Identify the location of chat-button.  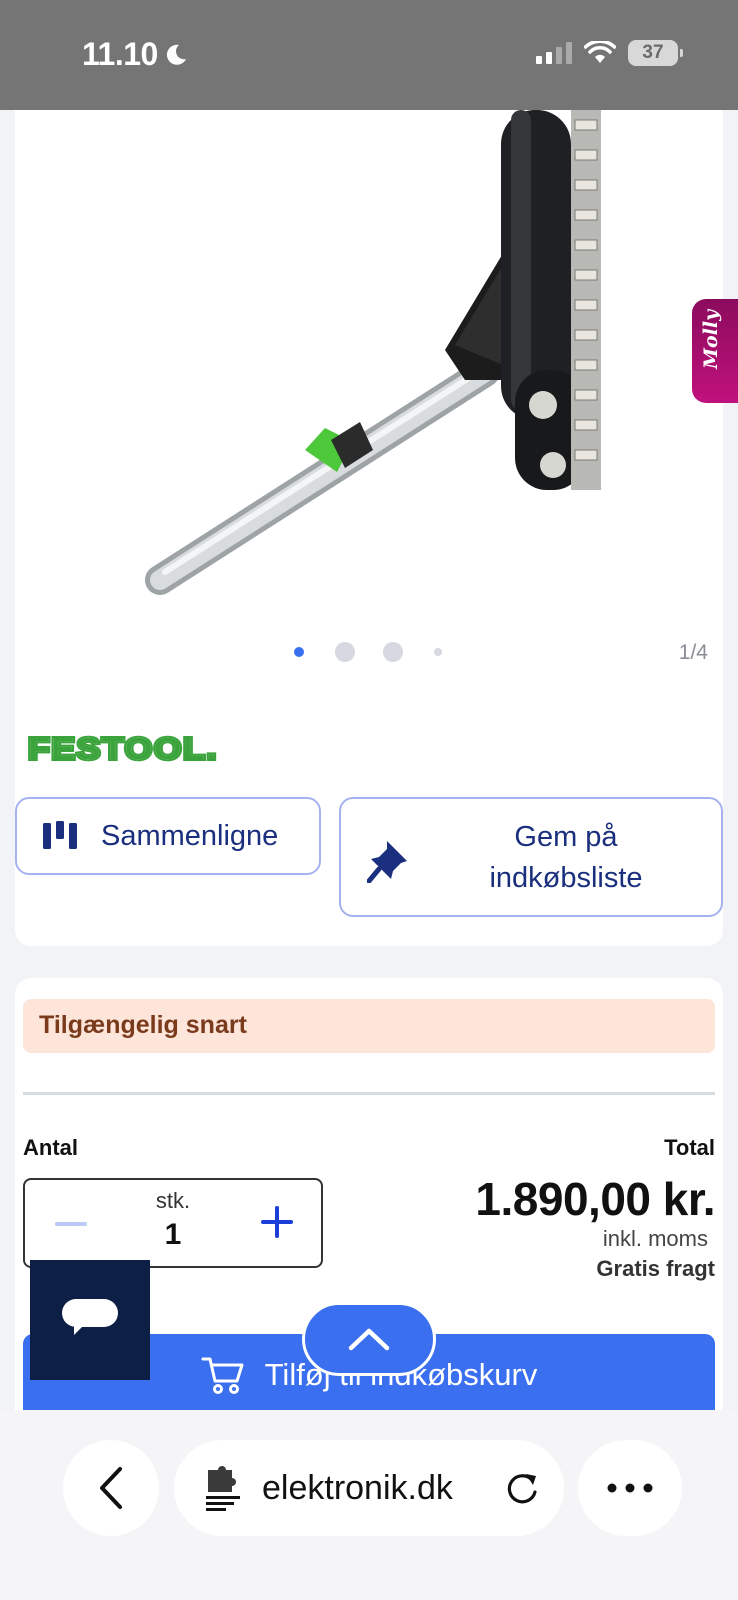
(90, 1320).